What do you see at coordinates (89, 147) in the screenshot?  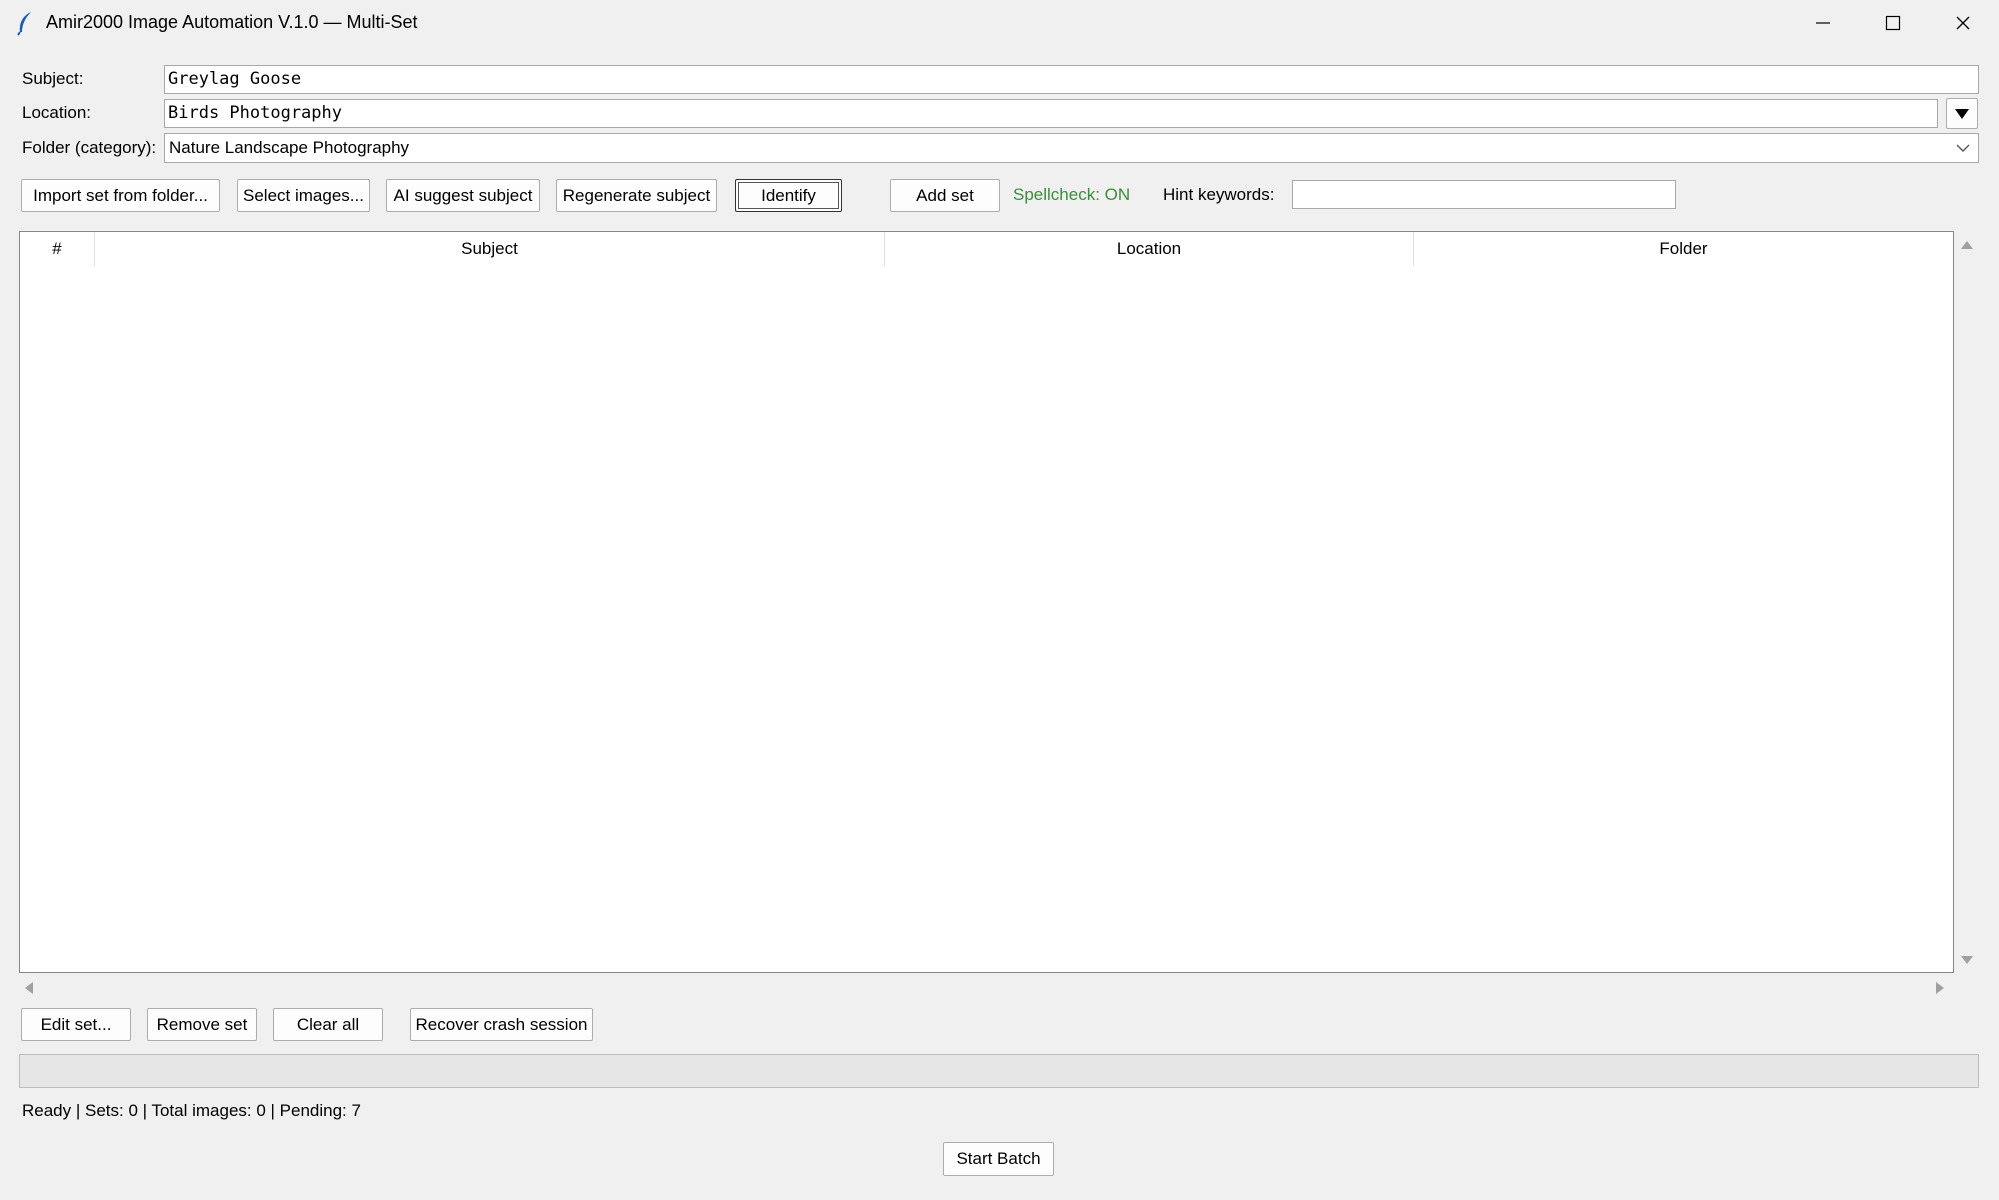 I see `folder-label: Folder (category):` at bounding box center [89, 147].